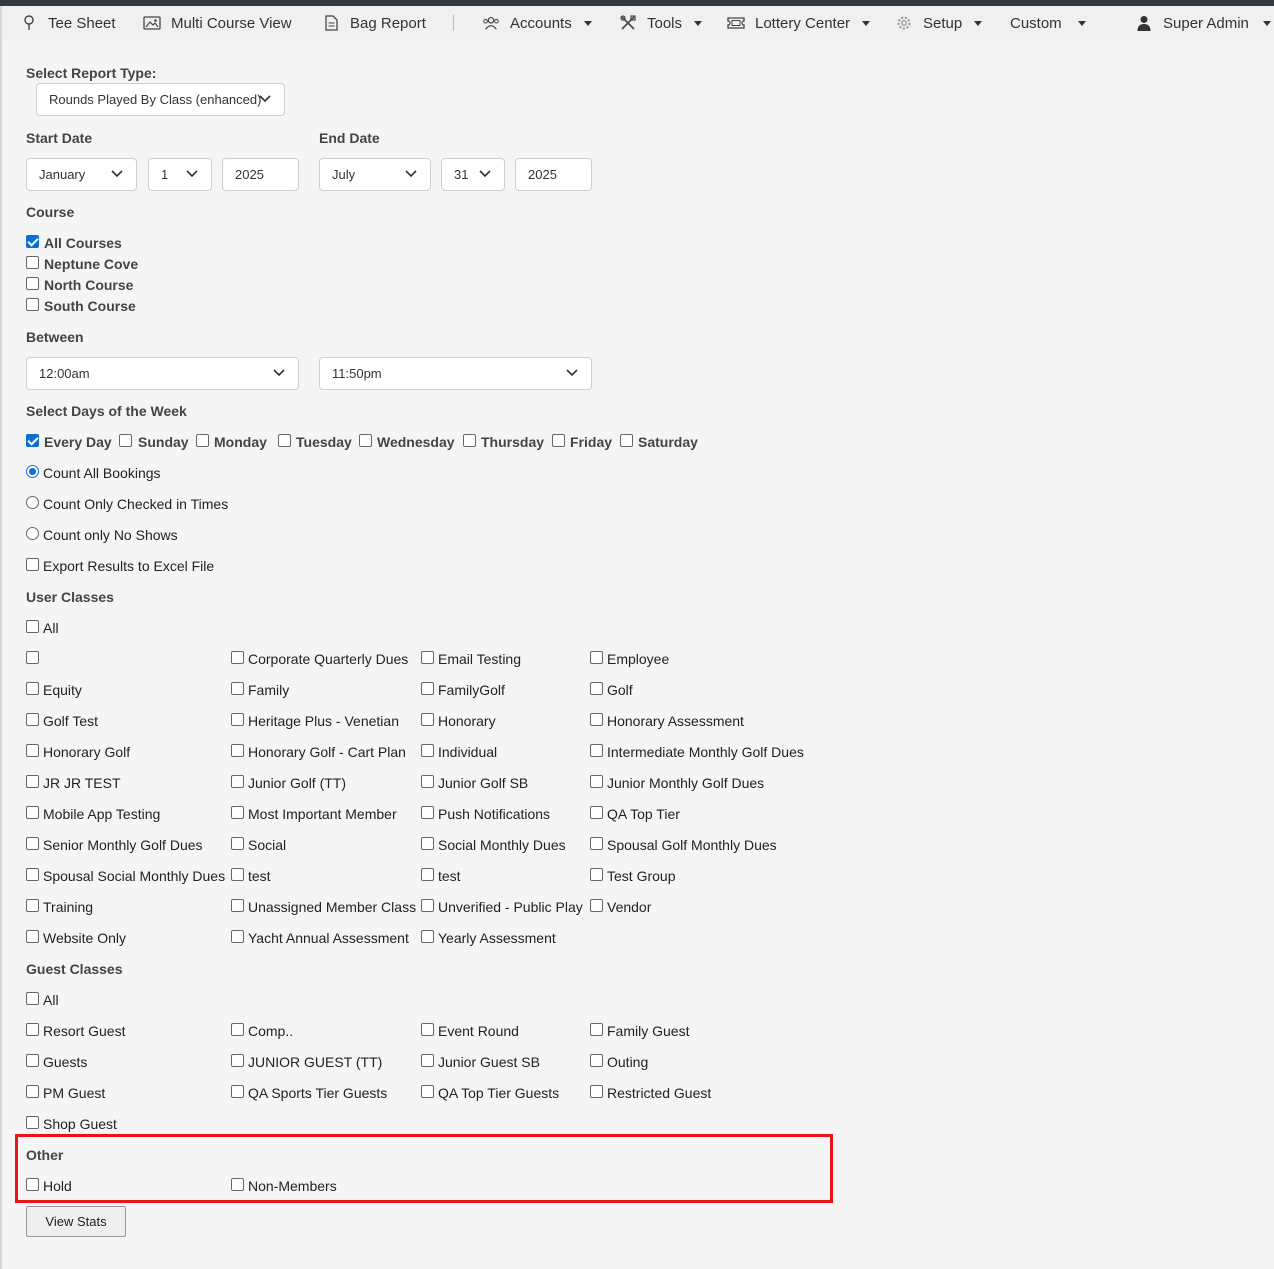  I want to click on class-option-label: Event Round, so click(478, 1031).